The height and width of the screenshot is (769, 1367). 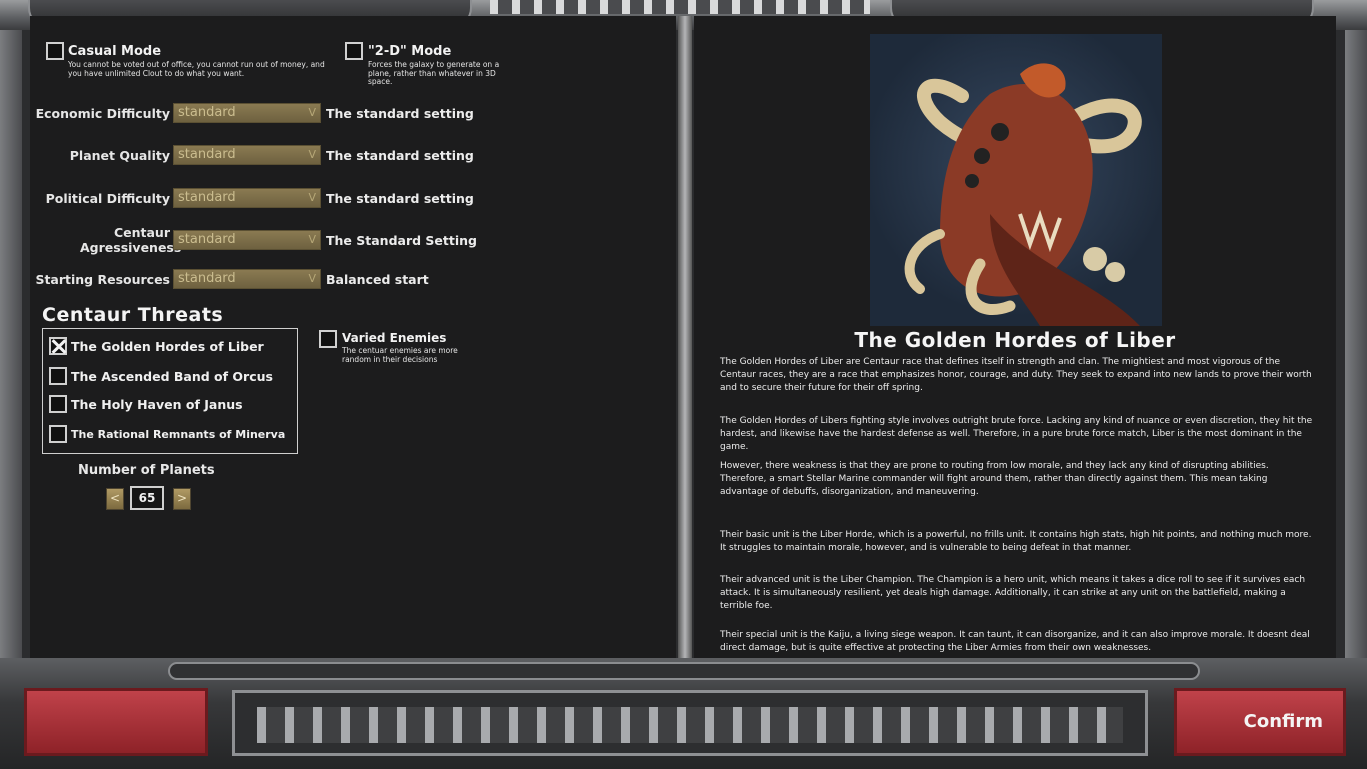 What do you see at coordinates (172, 376) in the screenshot?
I see `threat-orcus-label: The Ascended Band of Orcus` at bounding box center [172, 376].